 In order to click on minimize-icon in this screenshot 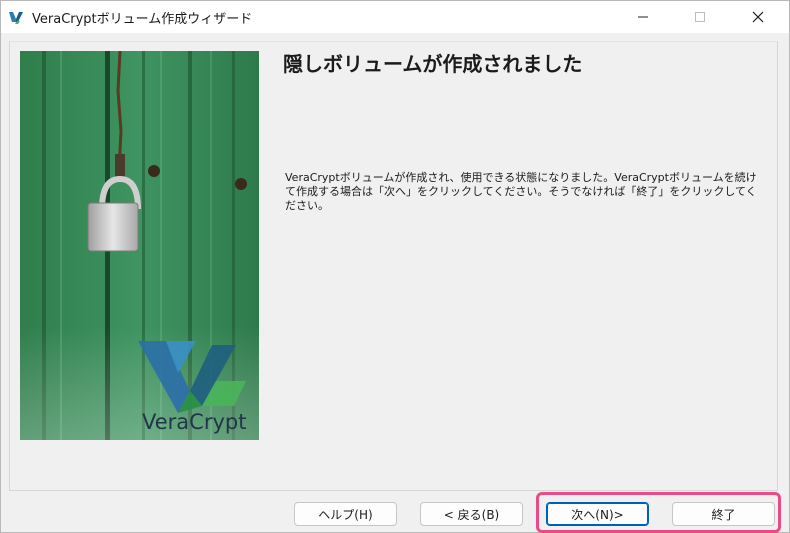, I will do `click(643, 17)`.